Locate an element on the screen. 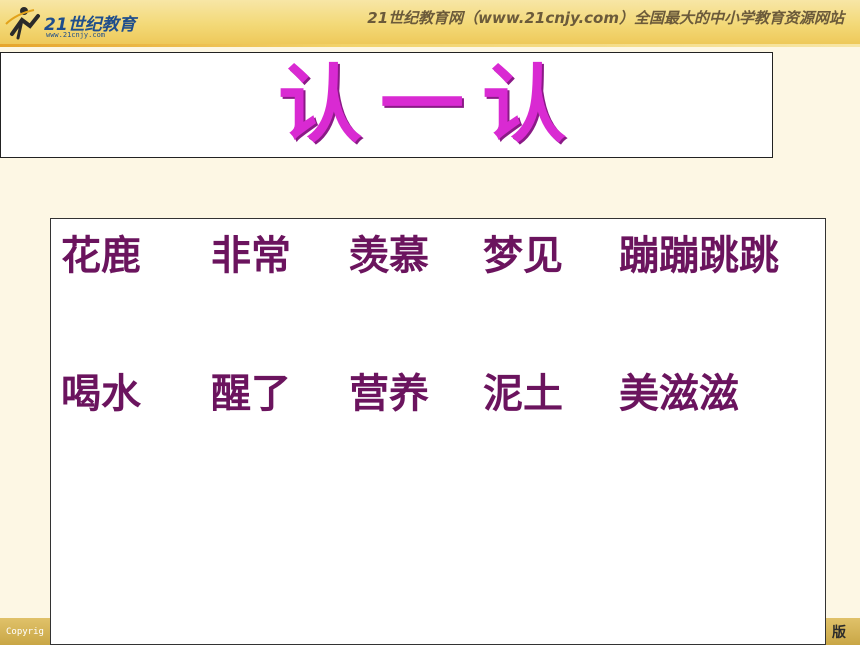  word-item: 花鹿 is located at coordinates (101, 255).